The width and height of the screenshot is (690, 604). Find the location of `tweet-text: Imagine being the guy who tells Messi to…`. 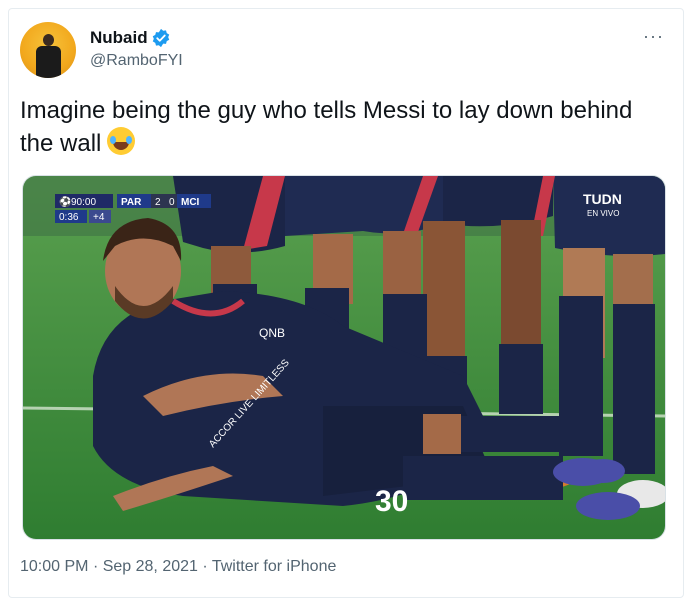

tweet-text: Imagine being the guy who tells Messi to… is located at coordinates (340, 127).